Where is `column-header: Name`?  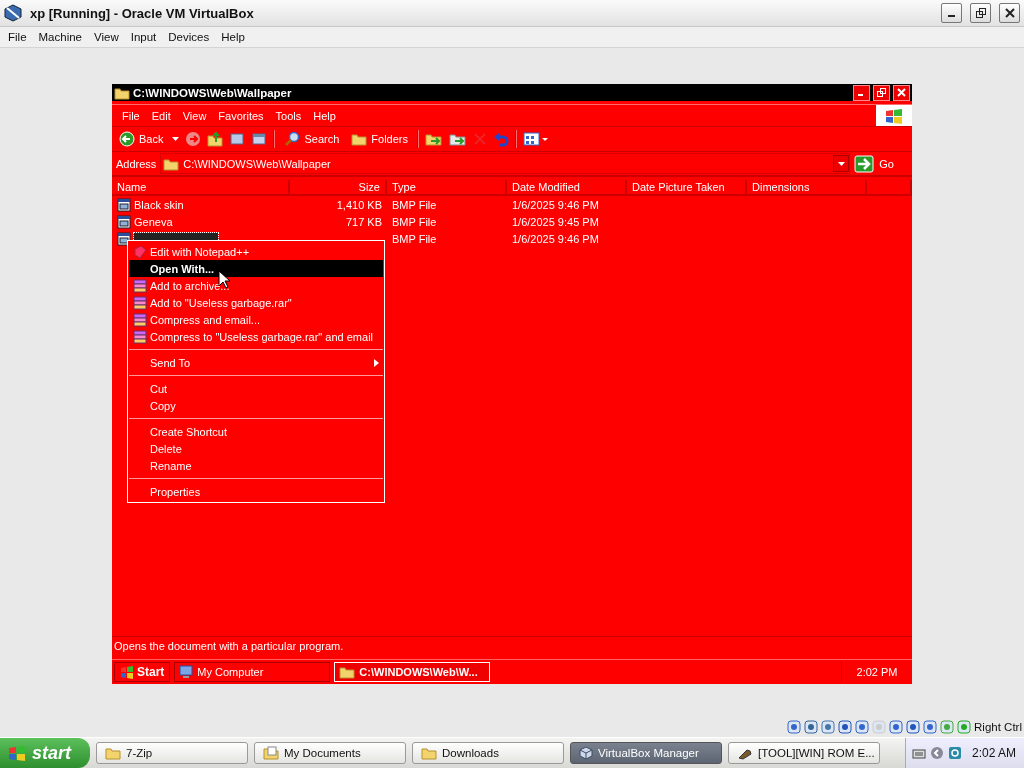
column-header: Name is located at coordinates (201, 188).